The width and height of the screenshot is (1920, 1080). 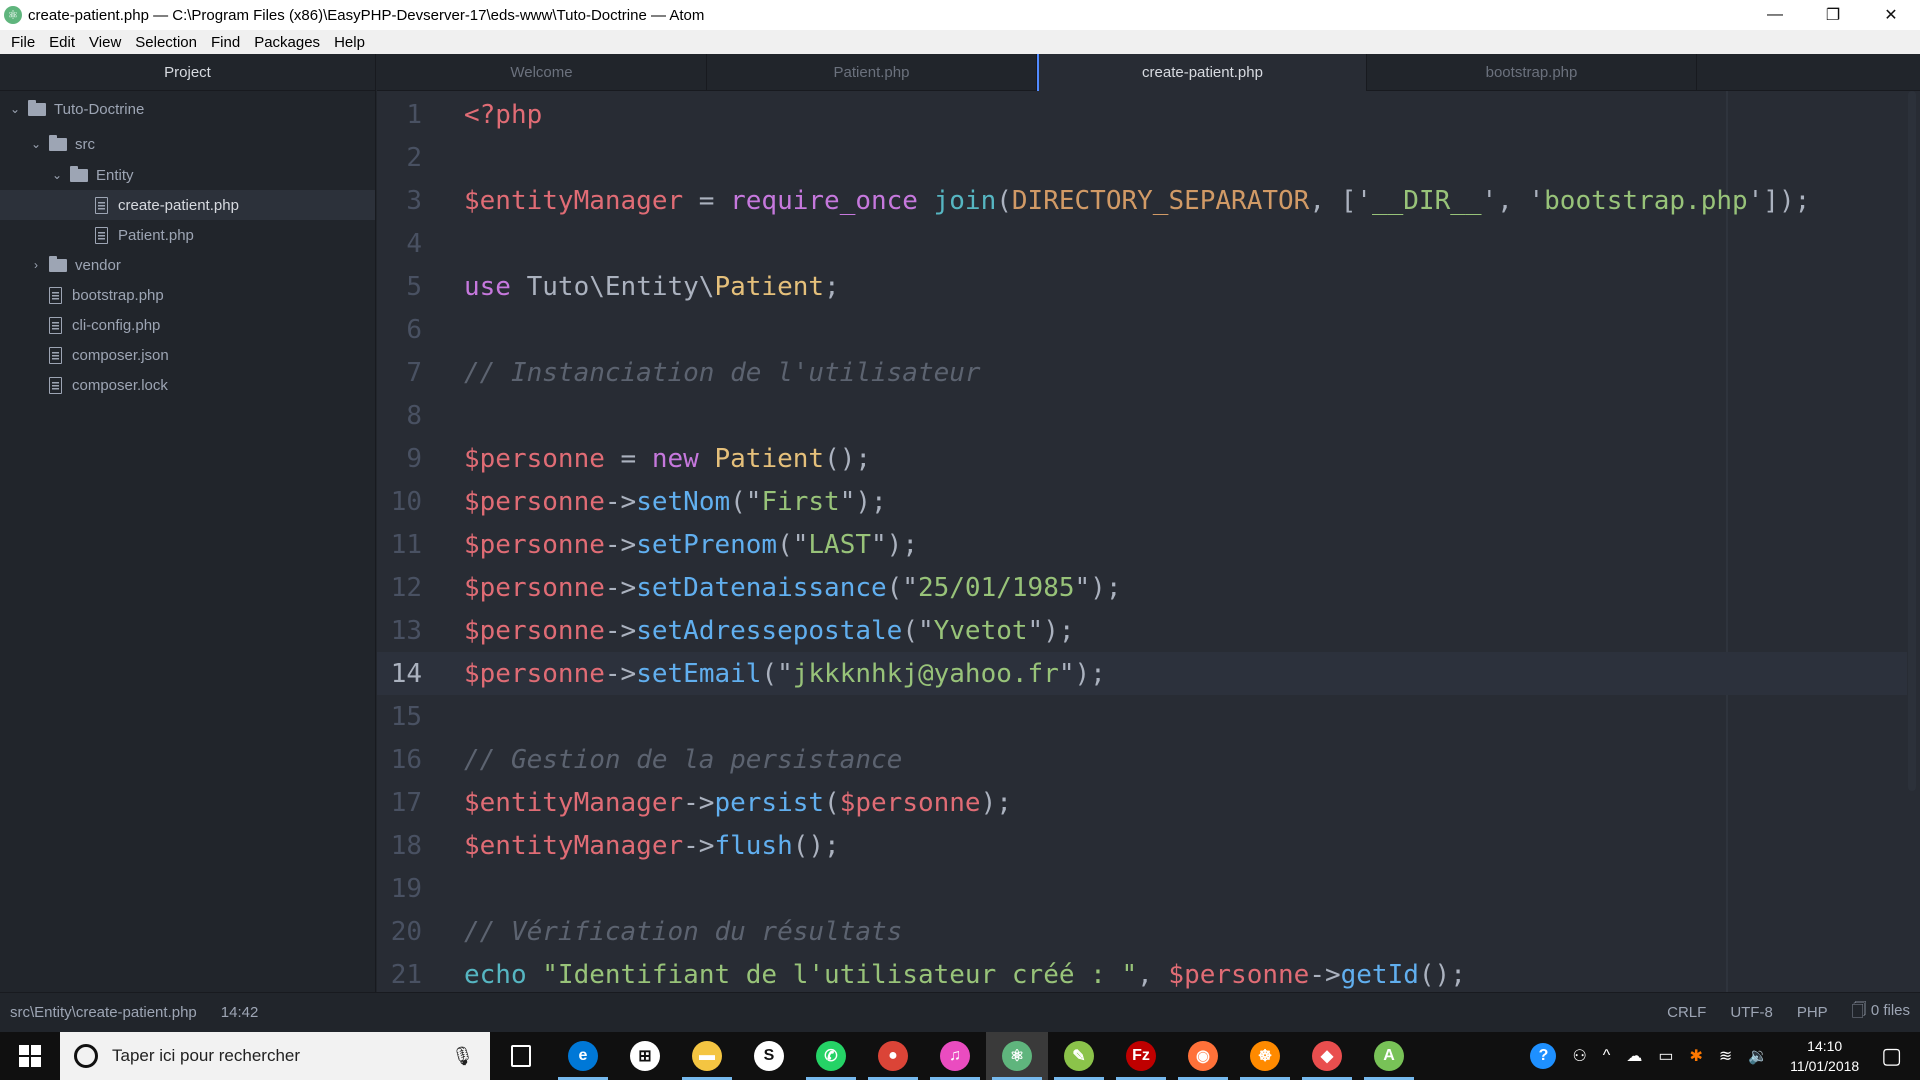 I want to click on battery-icon: ▭, so click(x=1665, y=1056).